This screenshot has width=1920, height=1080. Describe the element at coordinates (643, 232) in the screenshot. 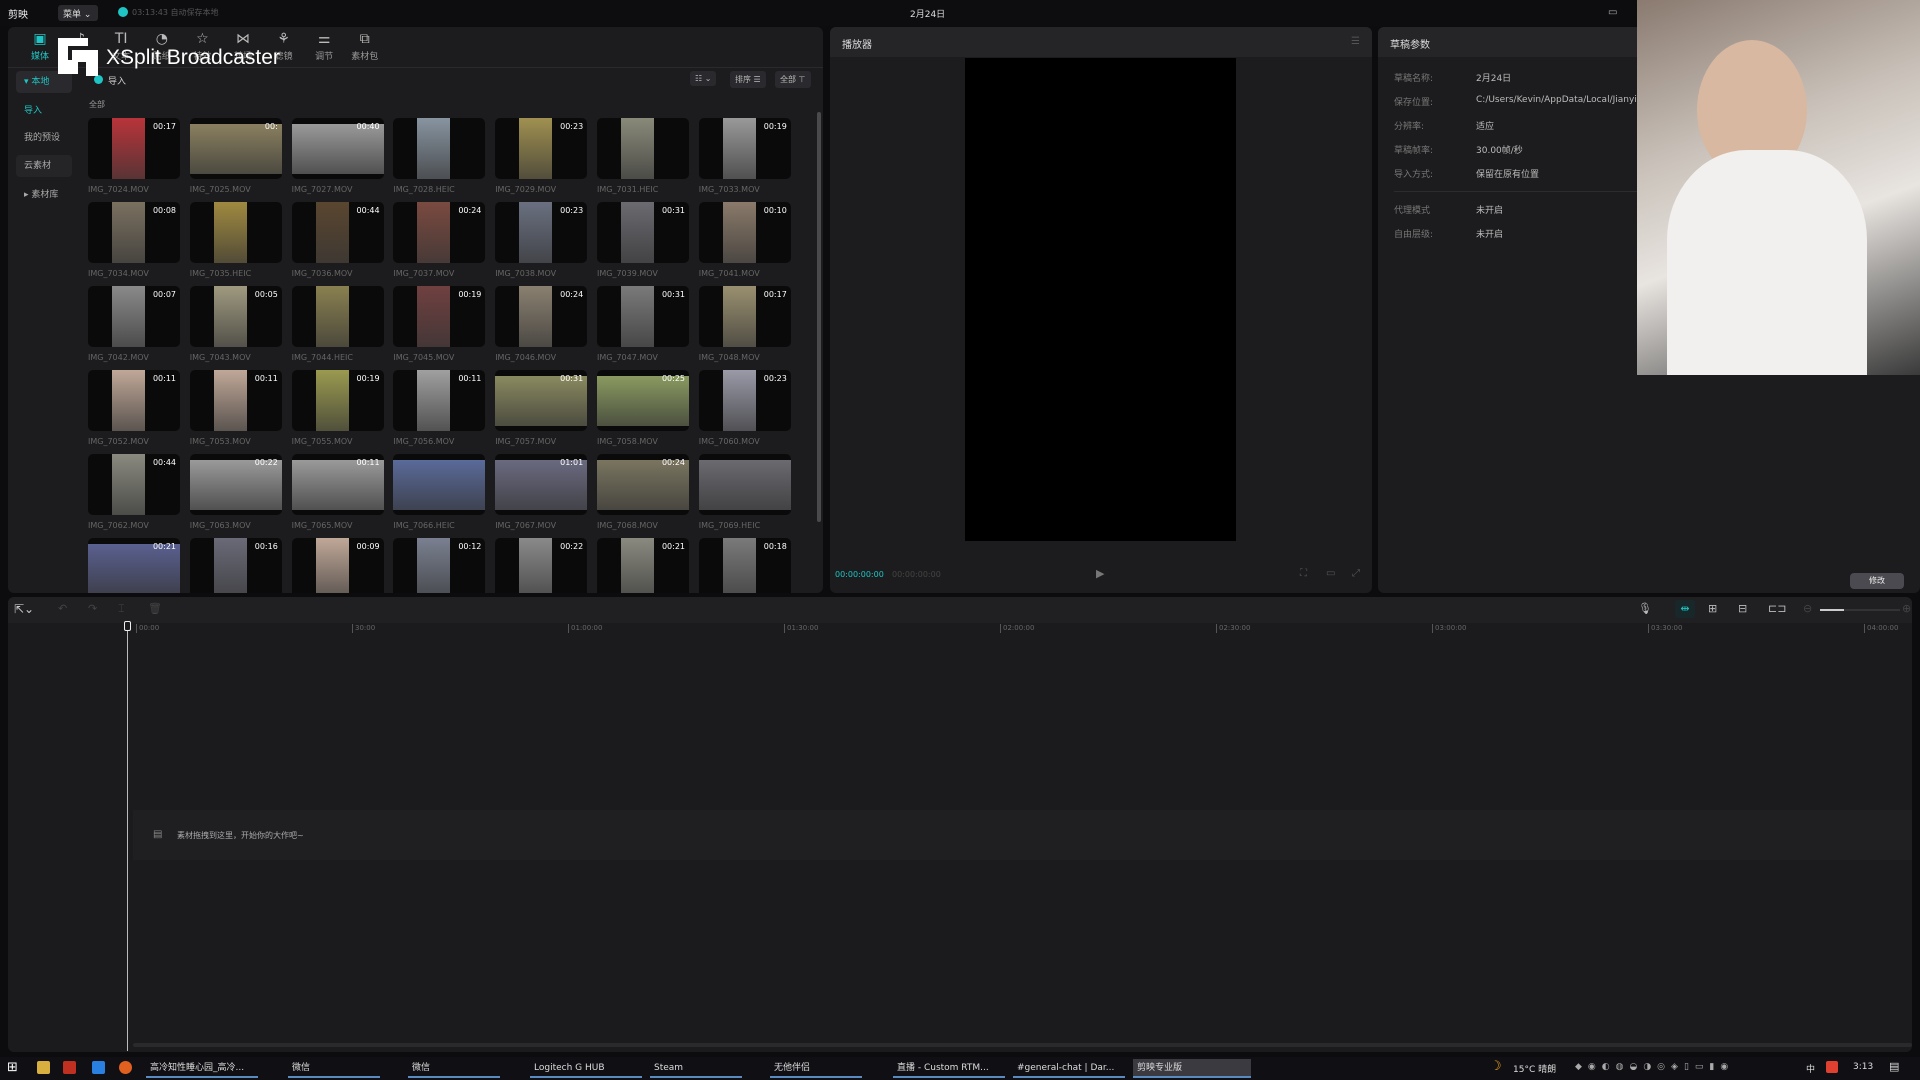

I see `media-thumbnail: 00:31` at that location.